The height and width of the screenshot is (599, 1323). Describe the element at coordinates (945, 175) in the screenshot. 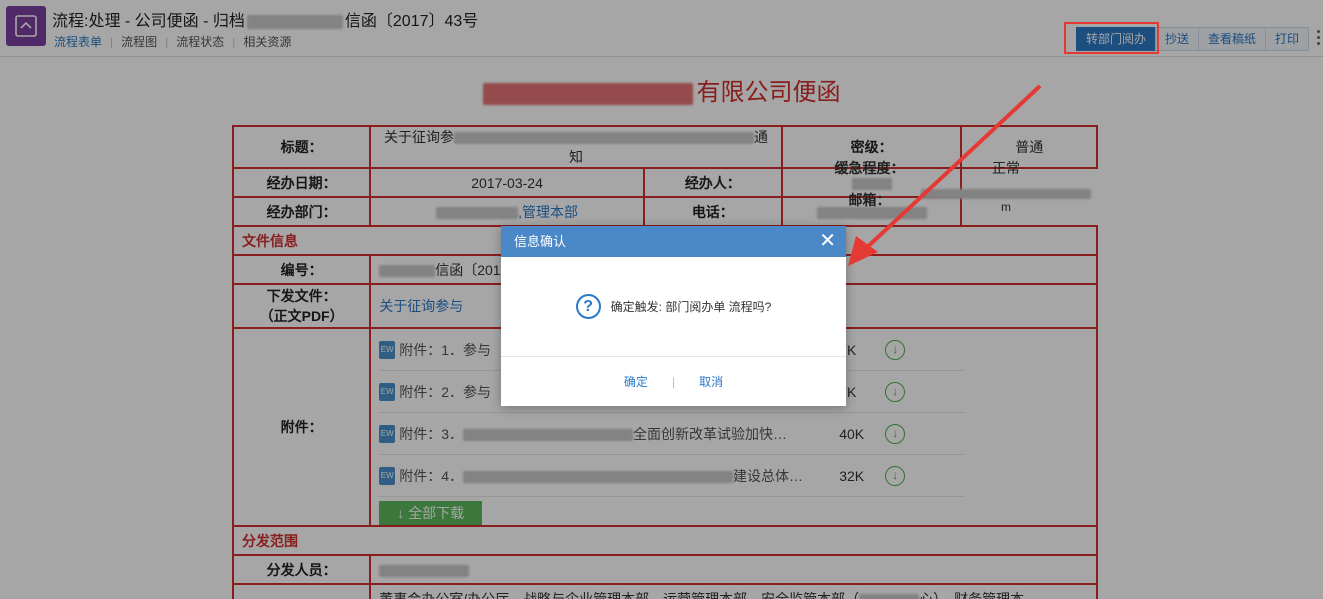

I see `annotation-arrow` at that location.